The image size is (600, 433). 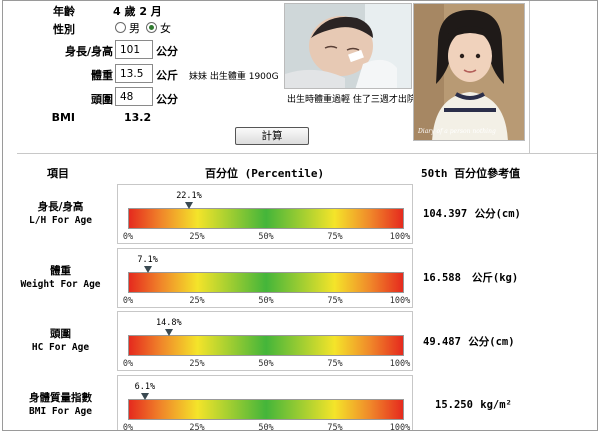 I want to click on girl-photo: Diary of a person nothing, so click(x=469, y=72).